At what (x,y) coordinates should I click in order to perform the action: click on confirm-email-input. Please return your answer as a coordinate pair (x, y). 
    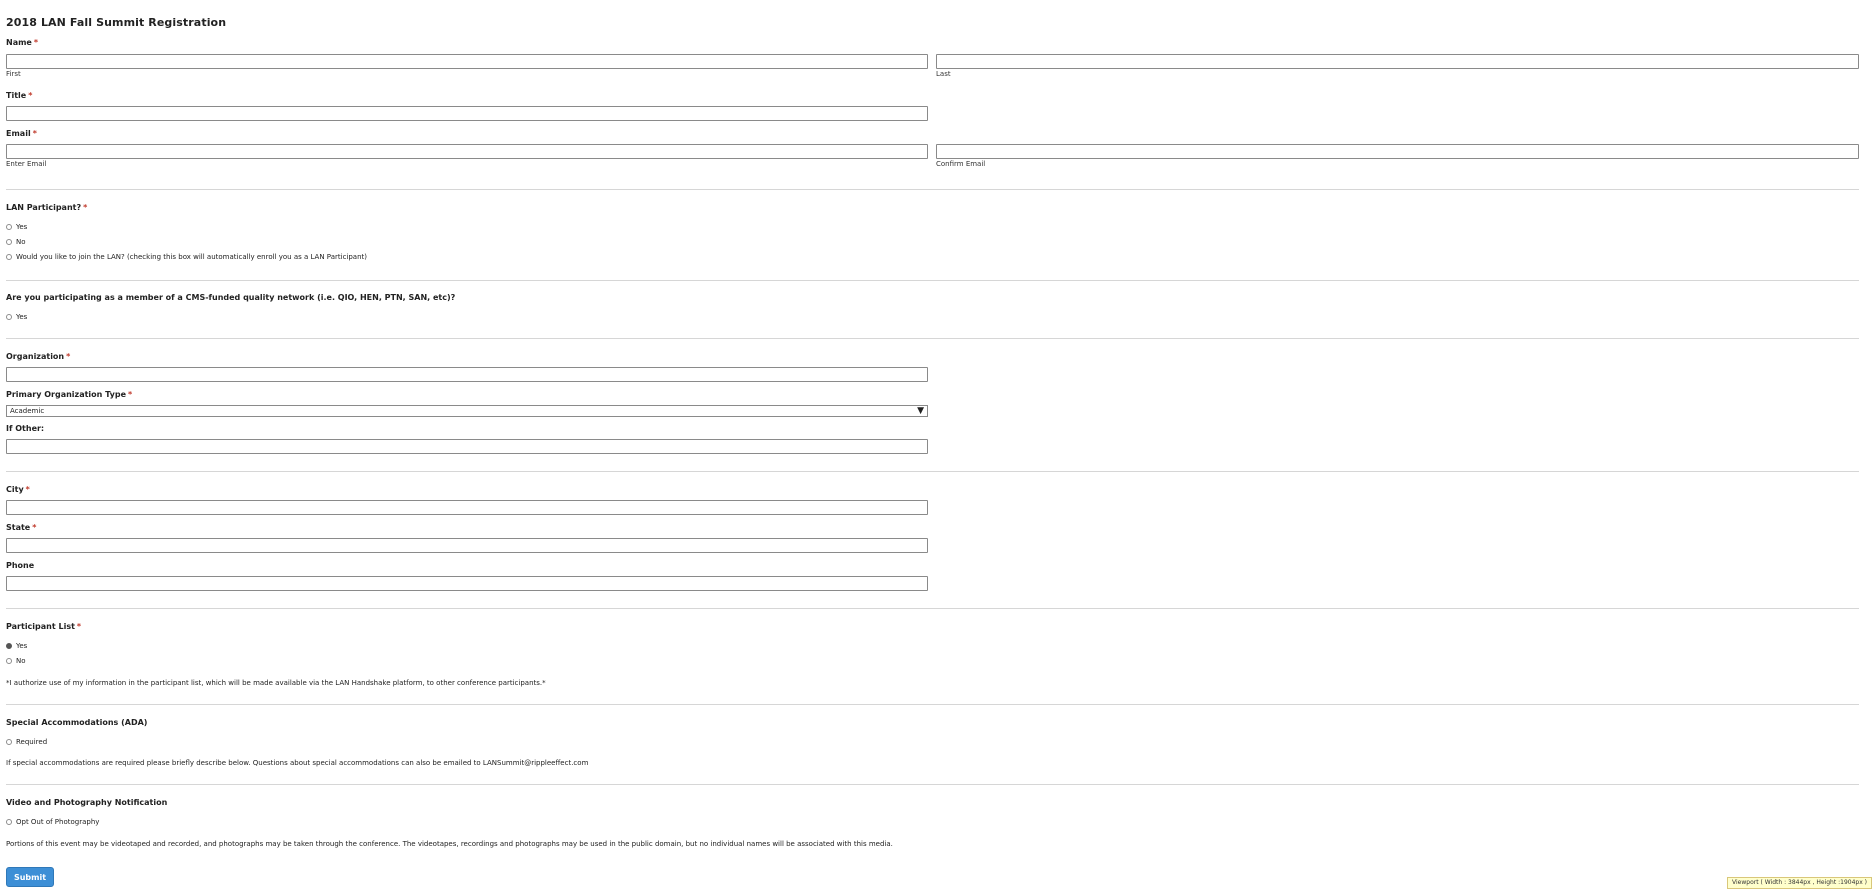
    Looking at the image, I should click on (1397, 151).